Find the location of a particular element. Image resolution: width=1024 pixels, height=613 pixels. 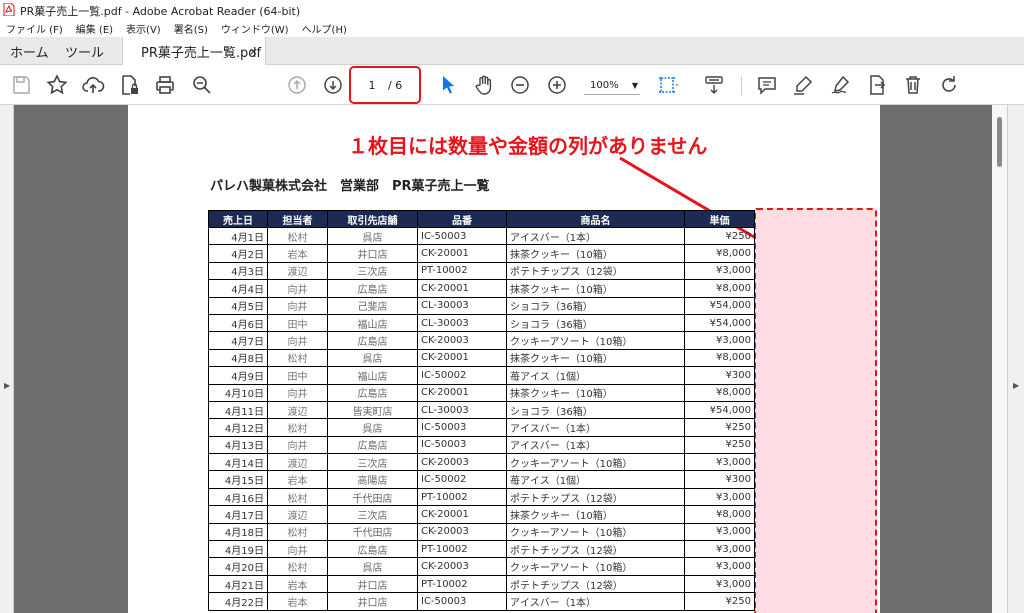

sale-date-cell: 4月10日 is located at coordinates (238, 392).